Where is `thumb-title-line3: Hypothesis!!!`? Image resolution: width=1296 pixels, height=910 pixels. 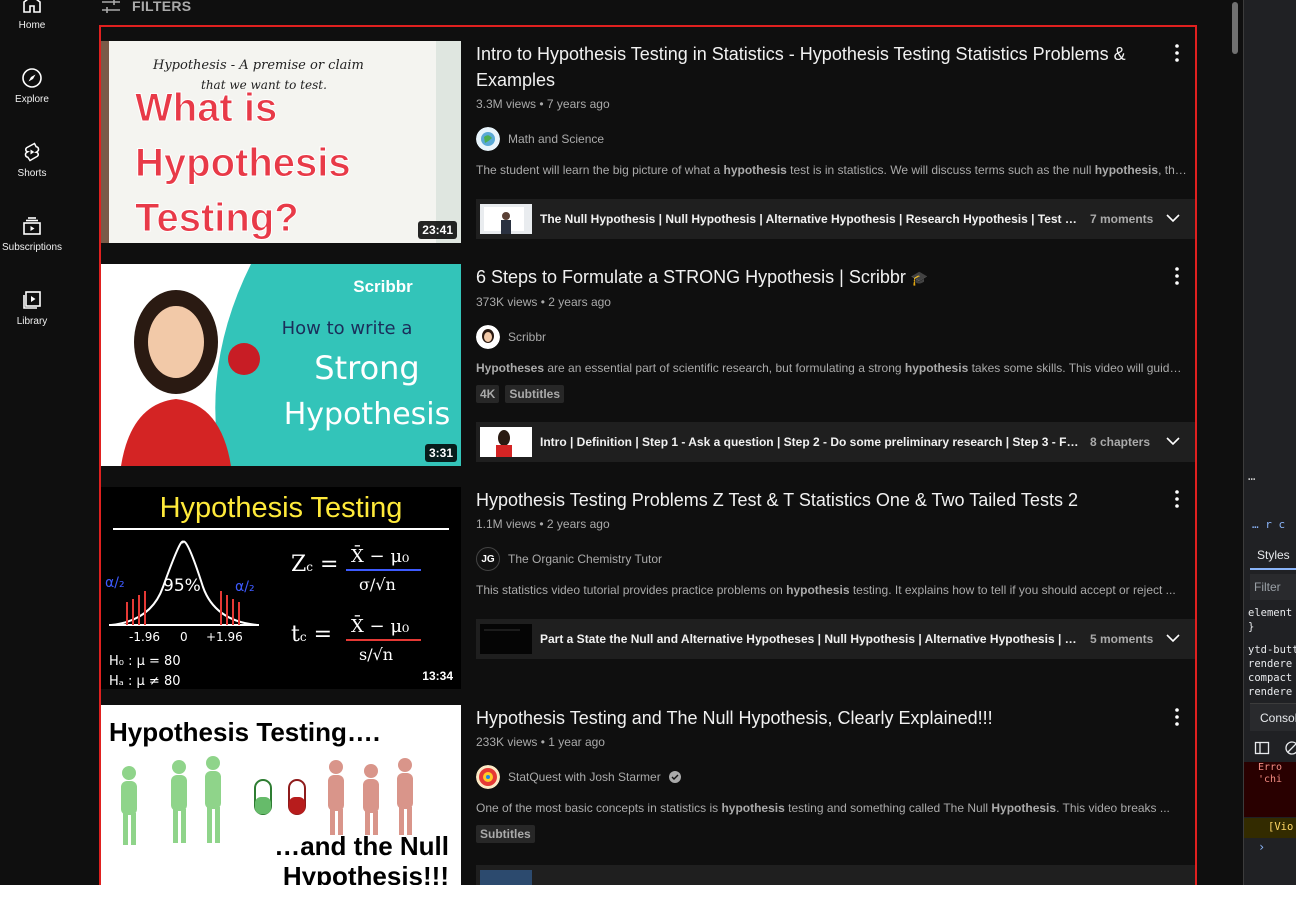 thumb-title-line3: Hypothesis!!! is located at coordinates (366, 873).